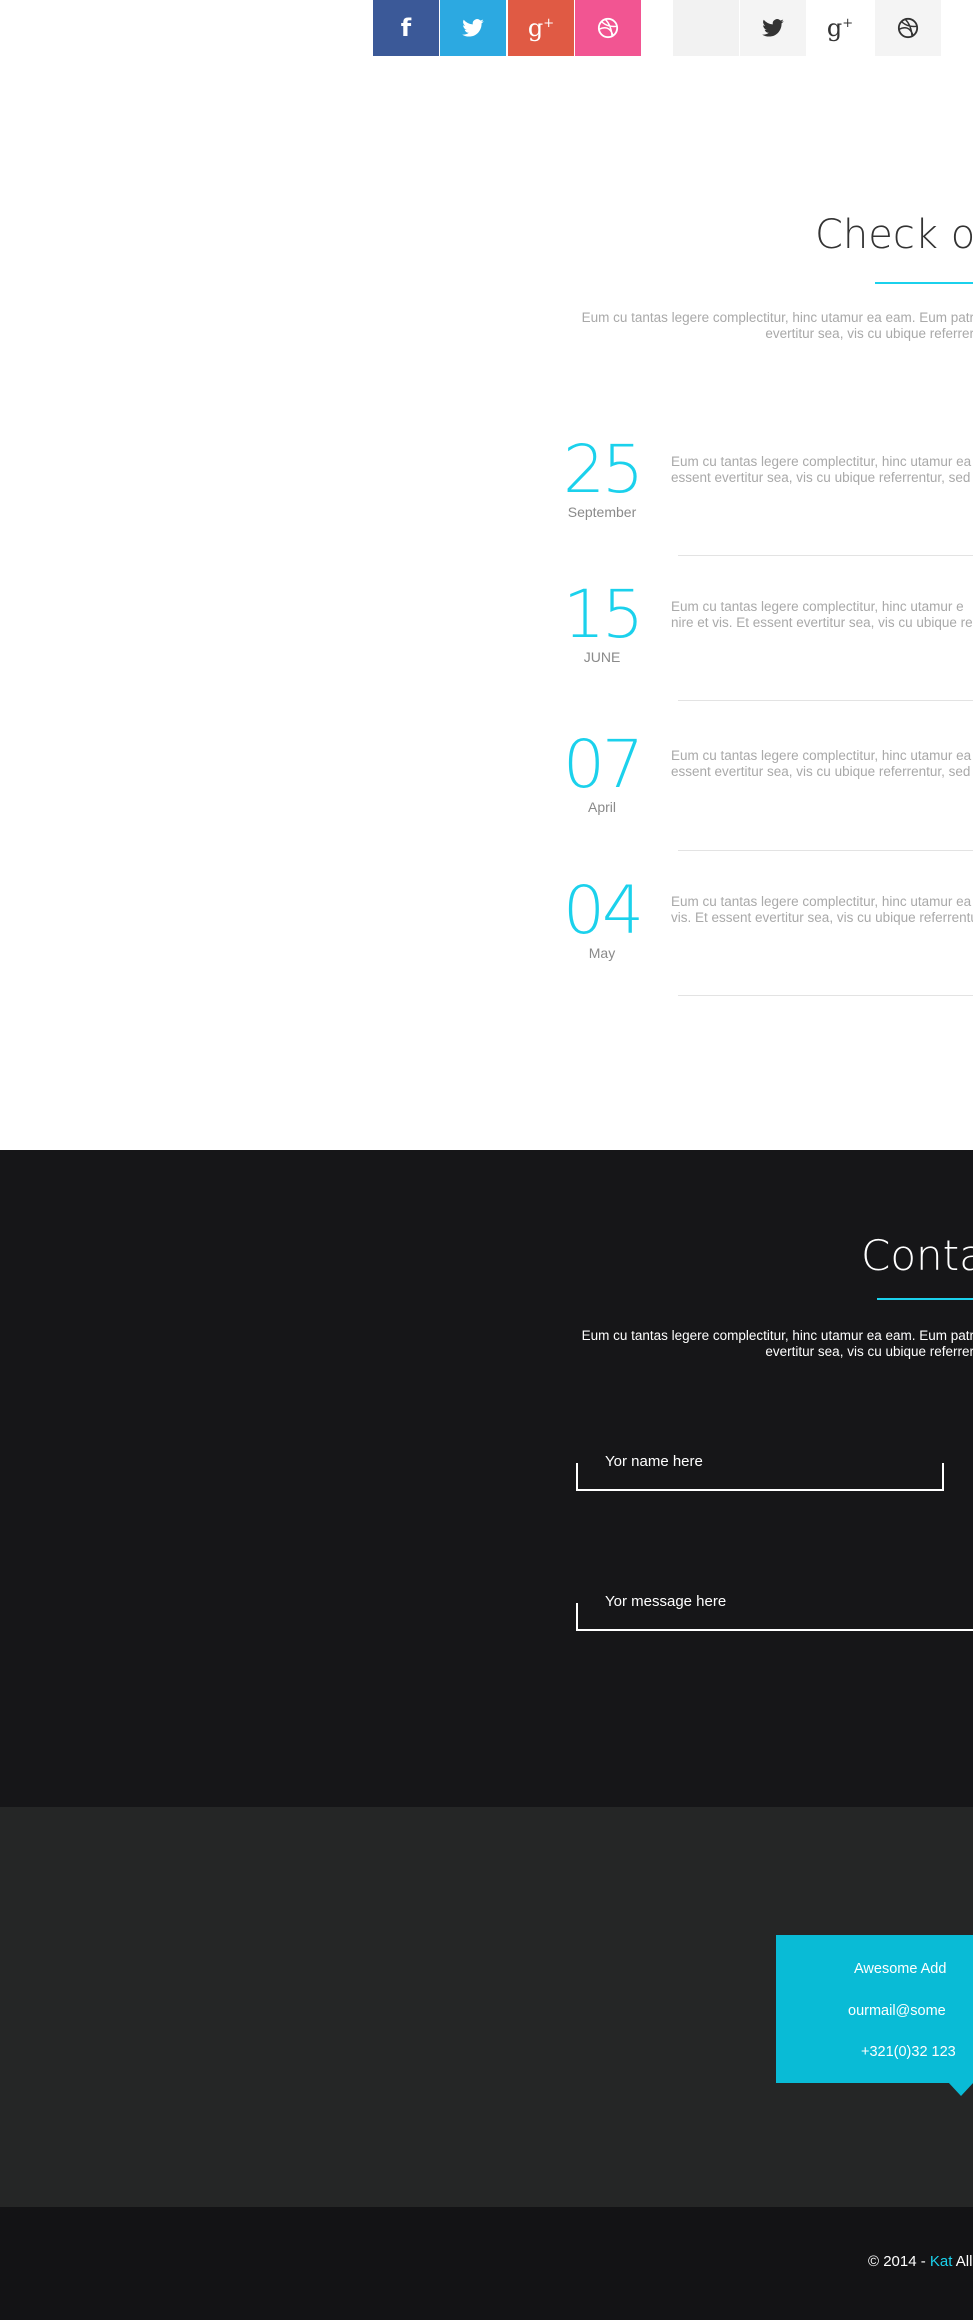 Image resolution: width=973 pixels, height=2320 pixels. Describe the element at coordinates (894, 235) in the screenshot. I see `blog-section-title: Check ou` at that location.